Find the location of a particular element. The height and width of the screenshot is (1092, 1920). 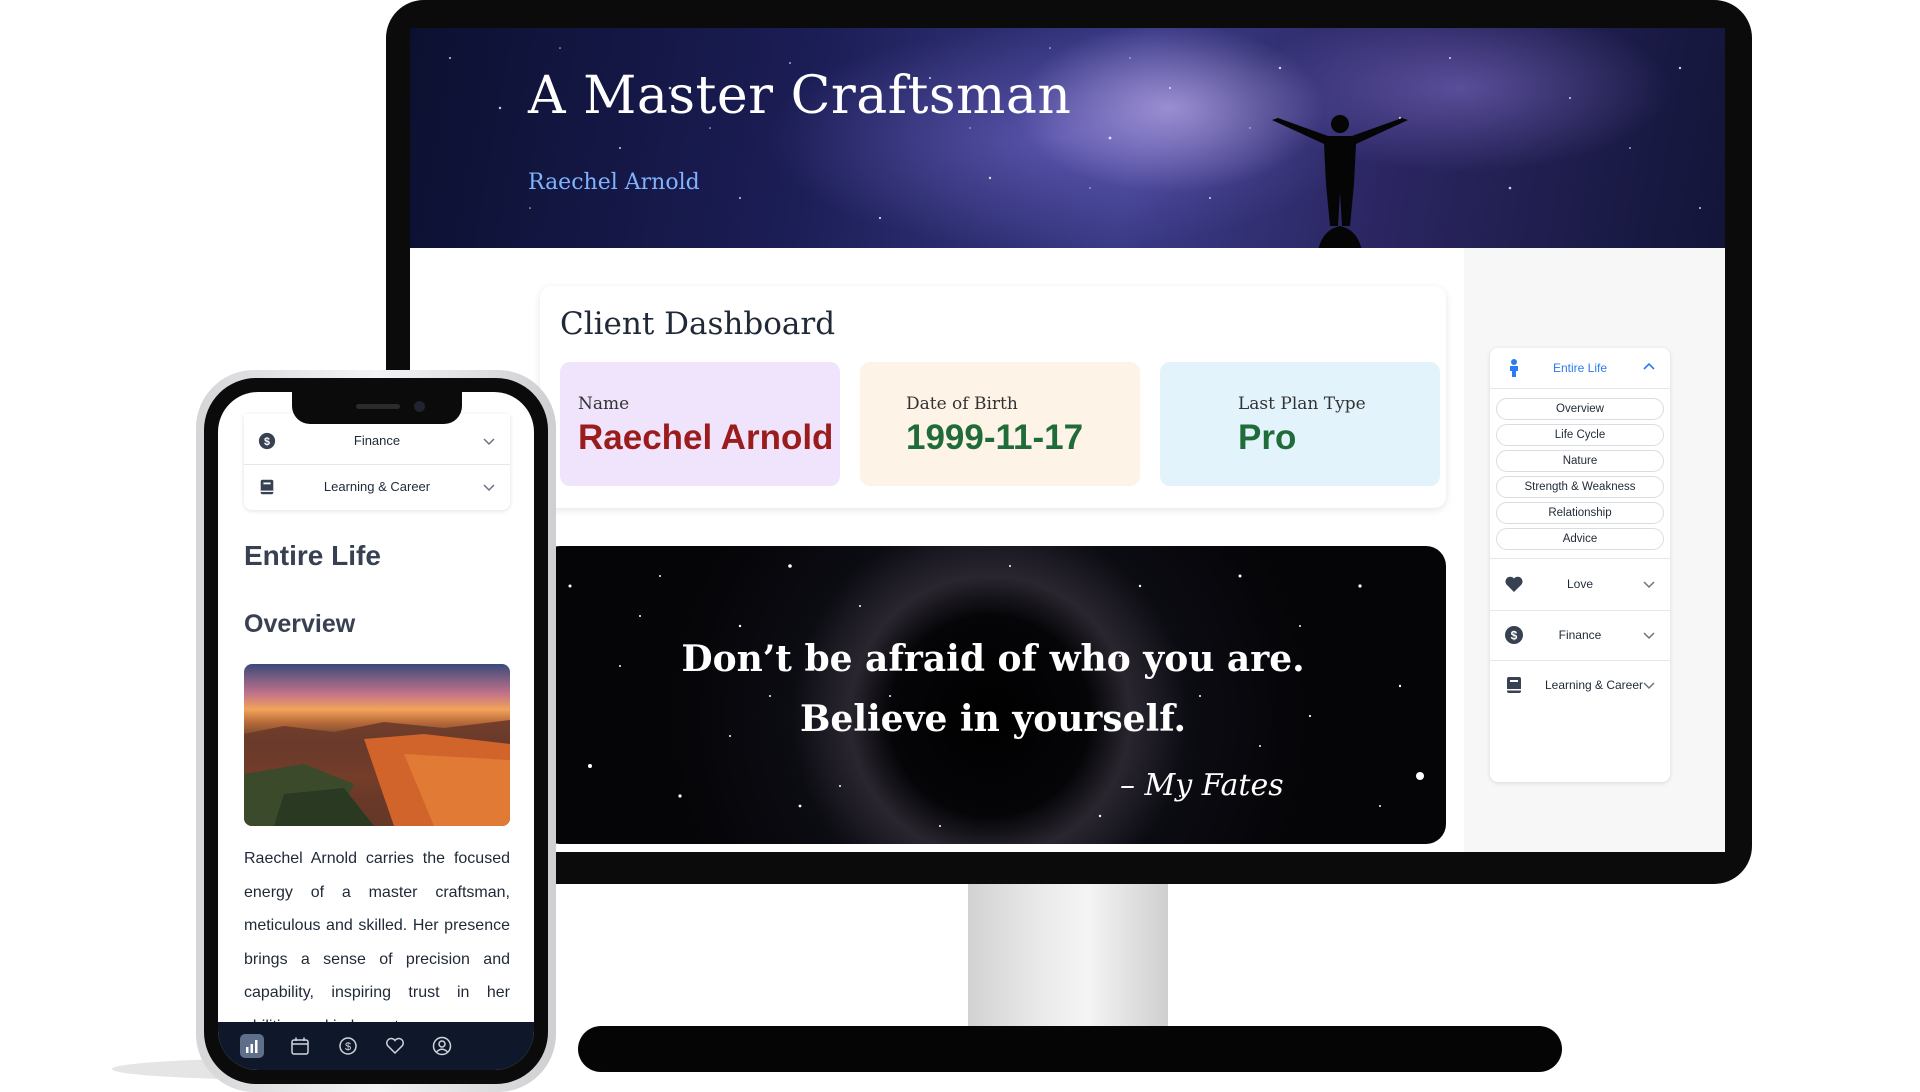

phone-notch is located at coordinates (377, 408).